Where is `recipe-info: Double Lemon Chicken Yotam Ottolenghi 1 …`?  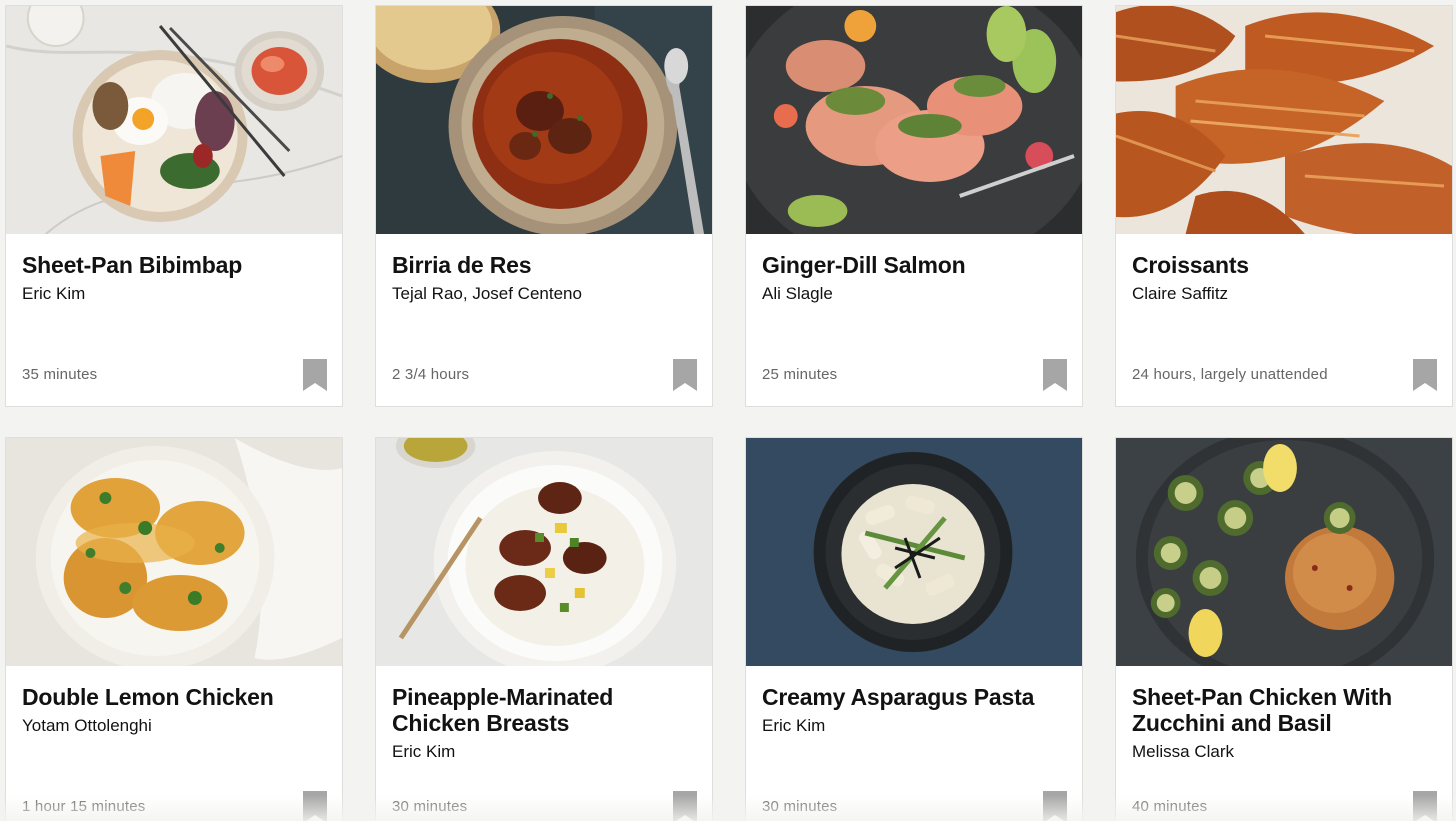
recipe-info: Double Lemon Chicken Yotam Ottolenghi 1 … is located at coordinates (174, 743).